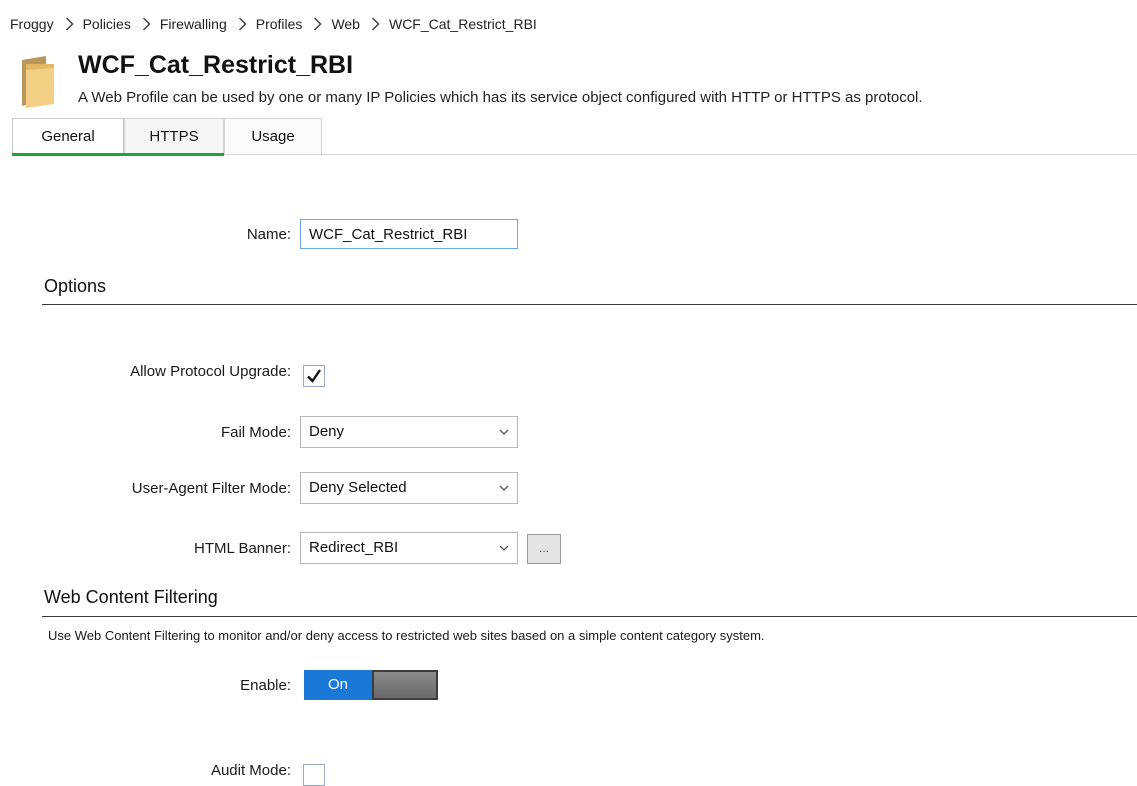 The image size is (1137, 786). What do you see at coordinates (210, 371) in the screenshot?
I see `allow-protocol-upgrade-label: Allow Protocol Upgrade:` at bounding box center [210, 371].